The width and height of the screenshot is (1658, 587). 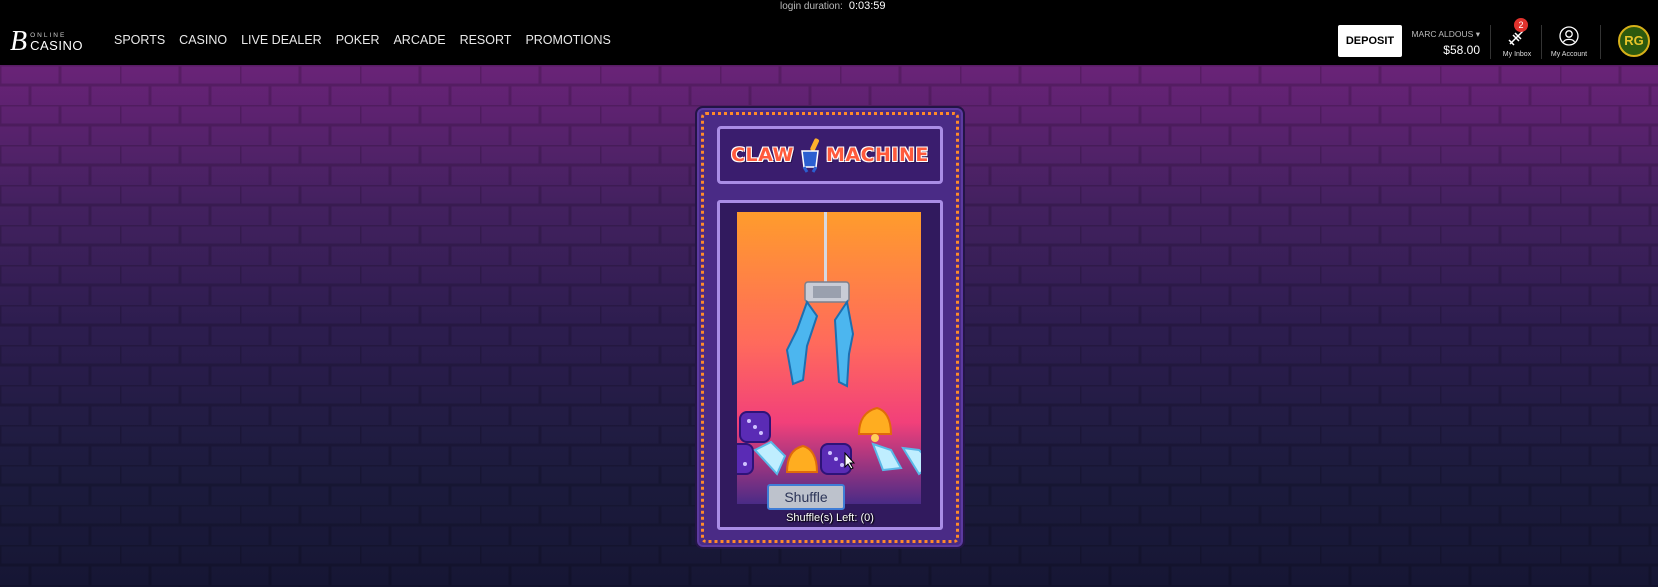 I want to click on nav-poker: POKER, so click(x=358, y=40).